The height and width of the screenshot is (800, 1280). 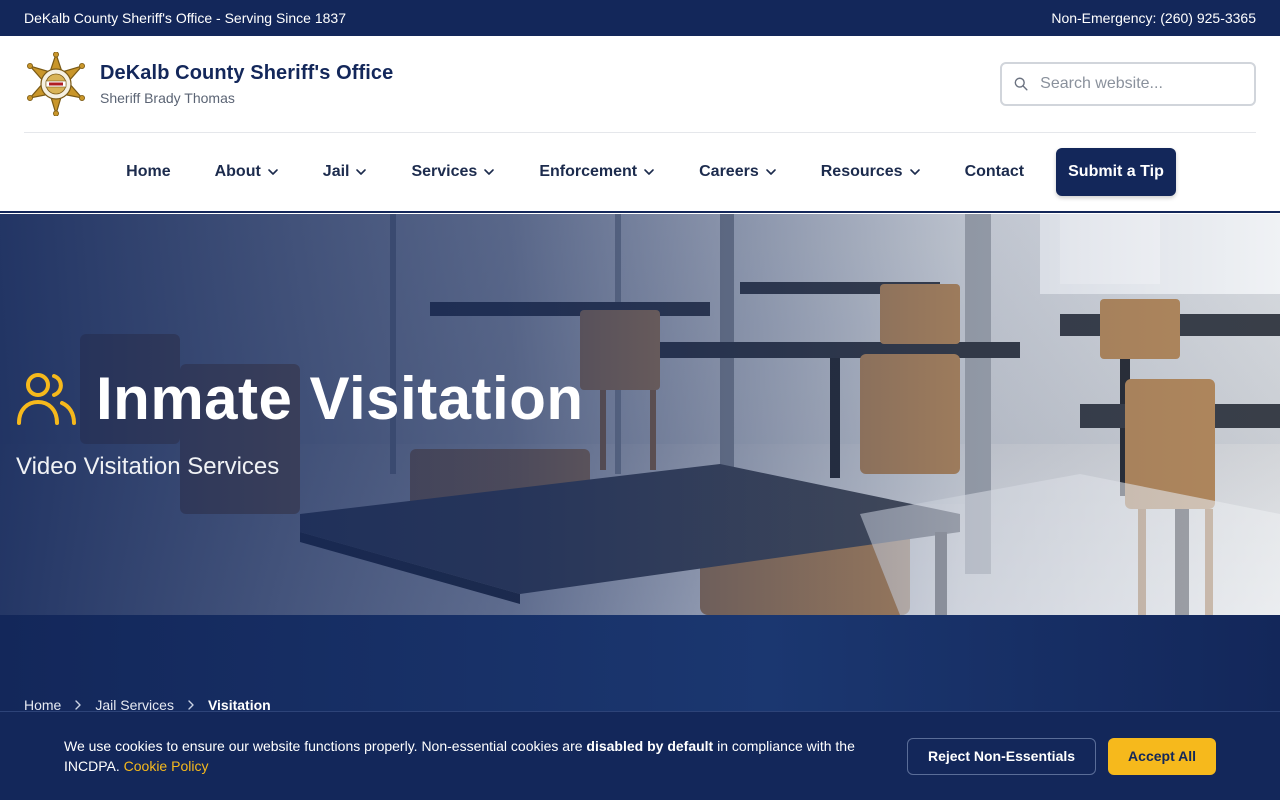 I want to click on nav-about-label: About, so click(x=237, y=171).